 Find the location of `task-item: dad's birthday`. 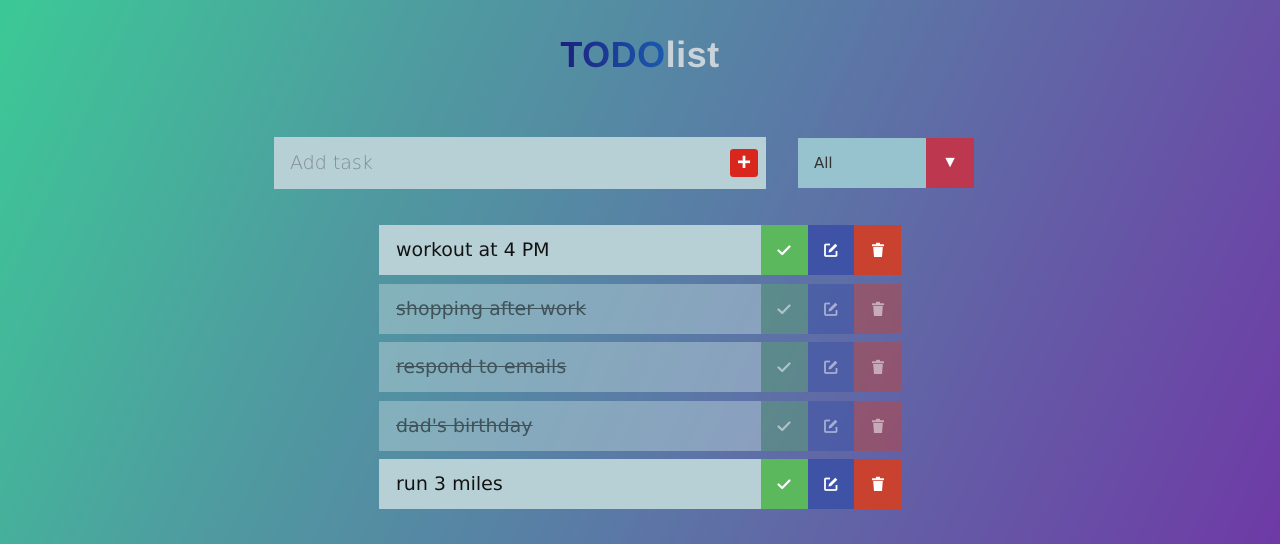

task-item: dad's birthday is located at coordinates (640, 425).